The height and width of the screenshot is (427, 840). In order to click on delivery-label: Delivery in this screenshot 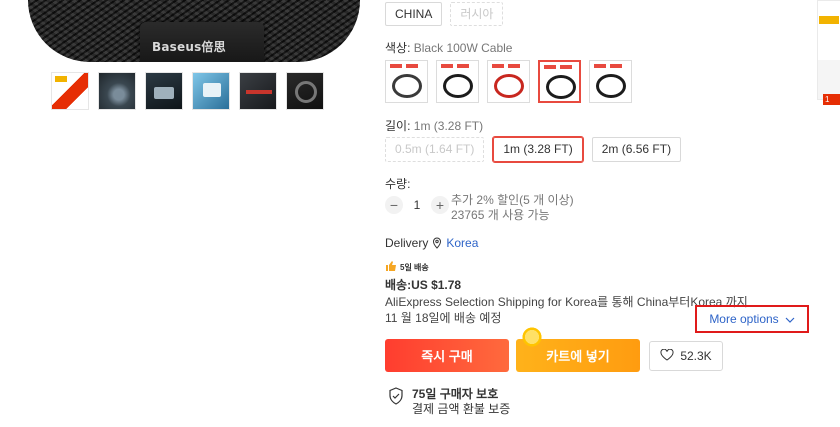, I will do `click(407, 243)`.